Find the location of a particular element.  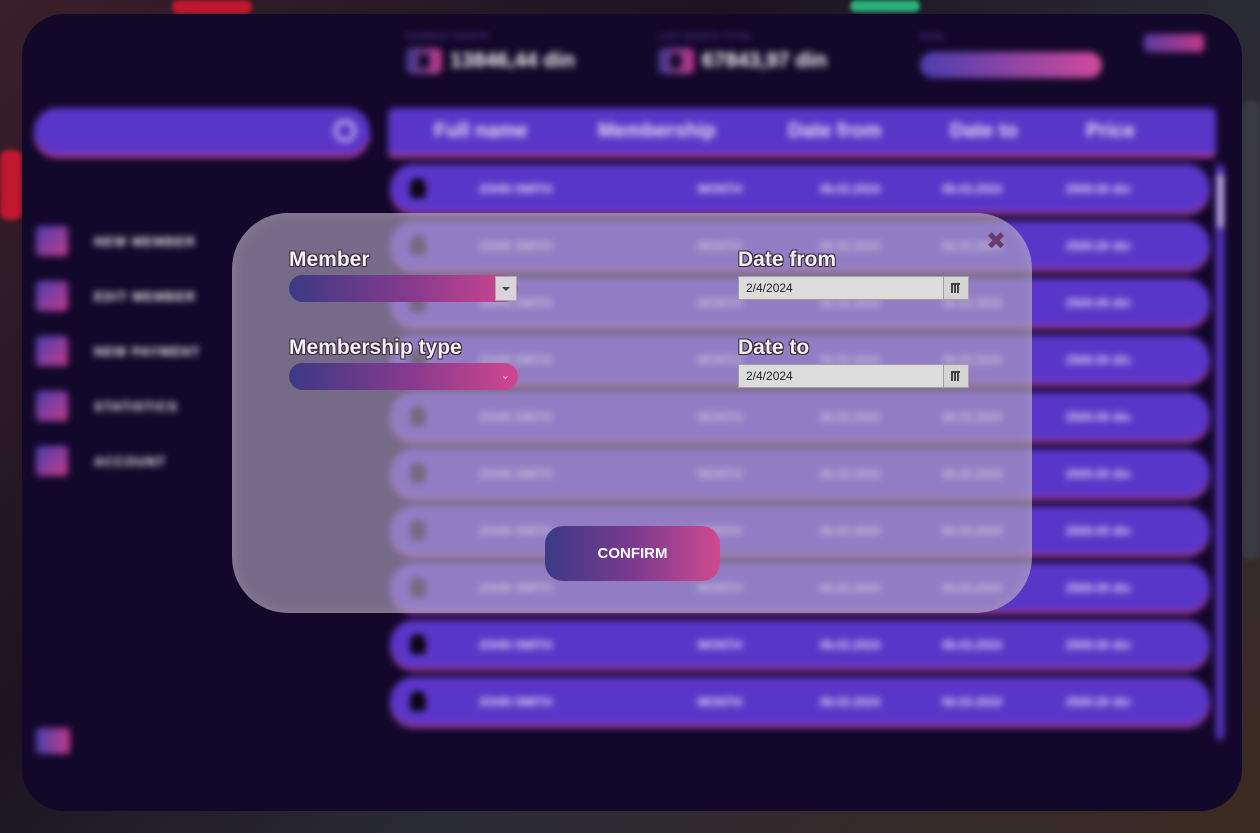

date-to-picker is located at coordinates (853, 376).